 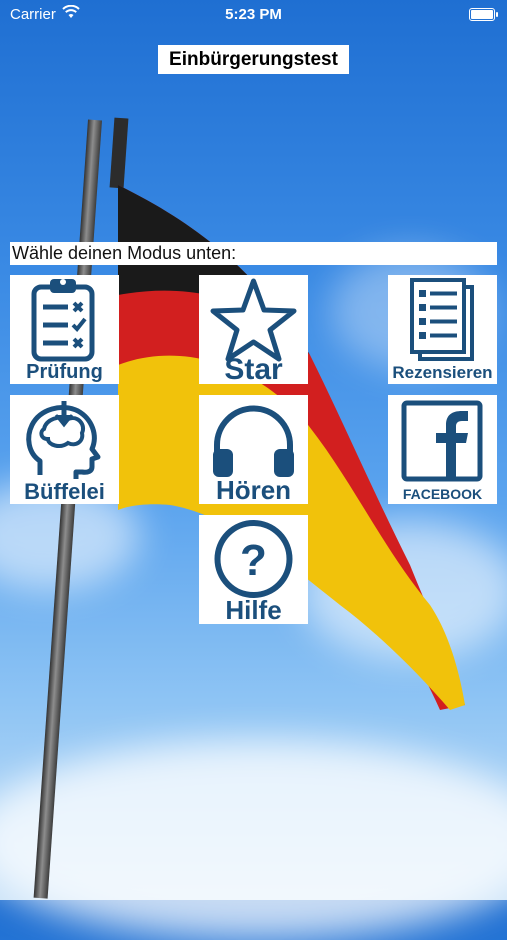 What do you see at coordinates (483, 14) in the screenshot?
I see `battery-icon` at bounding box center [483, 14].